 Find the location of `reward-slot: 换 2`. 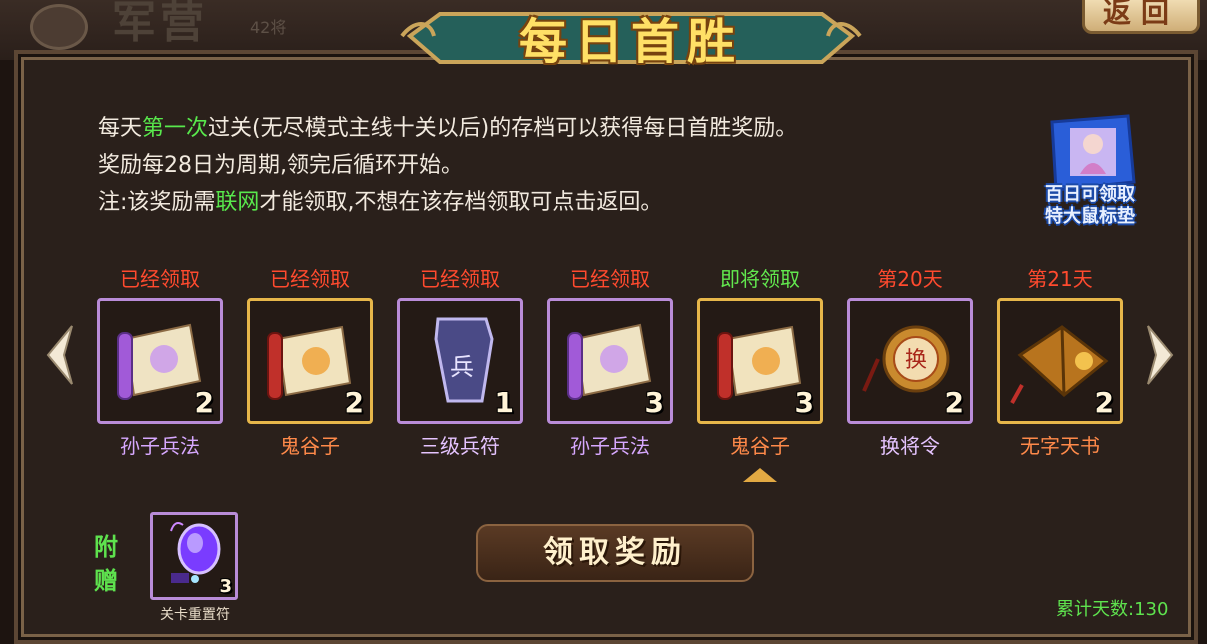

reward-slot: 换 2 is located at coordinates (910, 361).